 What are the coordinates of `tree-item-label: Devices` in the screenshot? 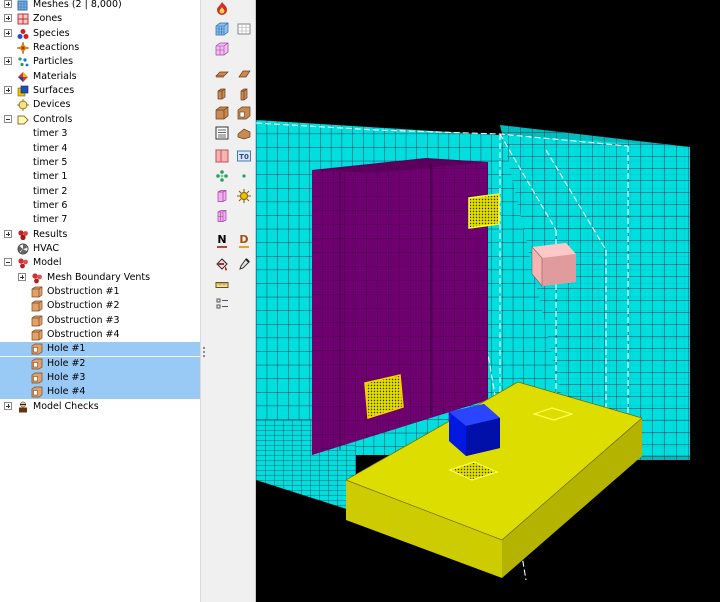 It's located at (52, 105).